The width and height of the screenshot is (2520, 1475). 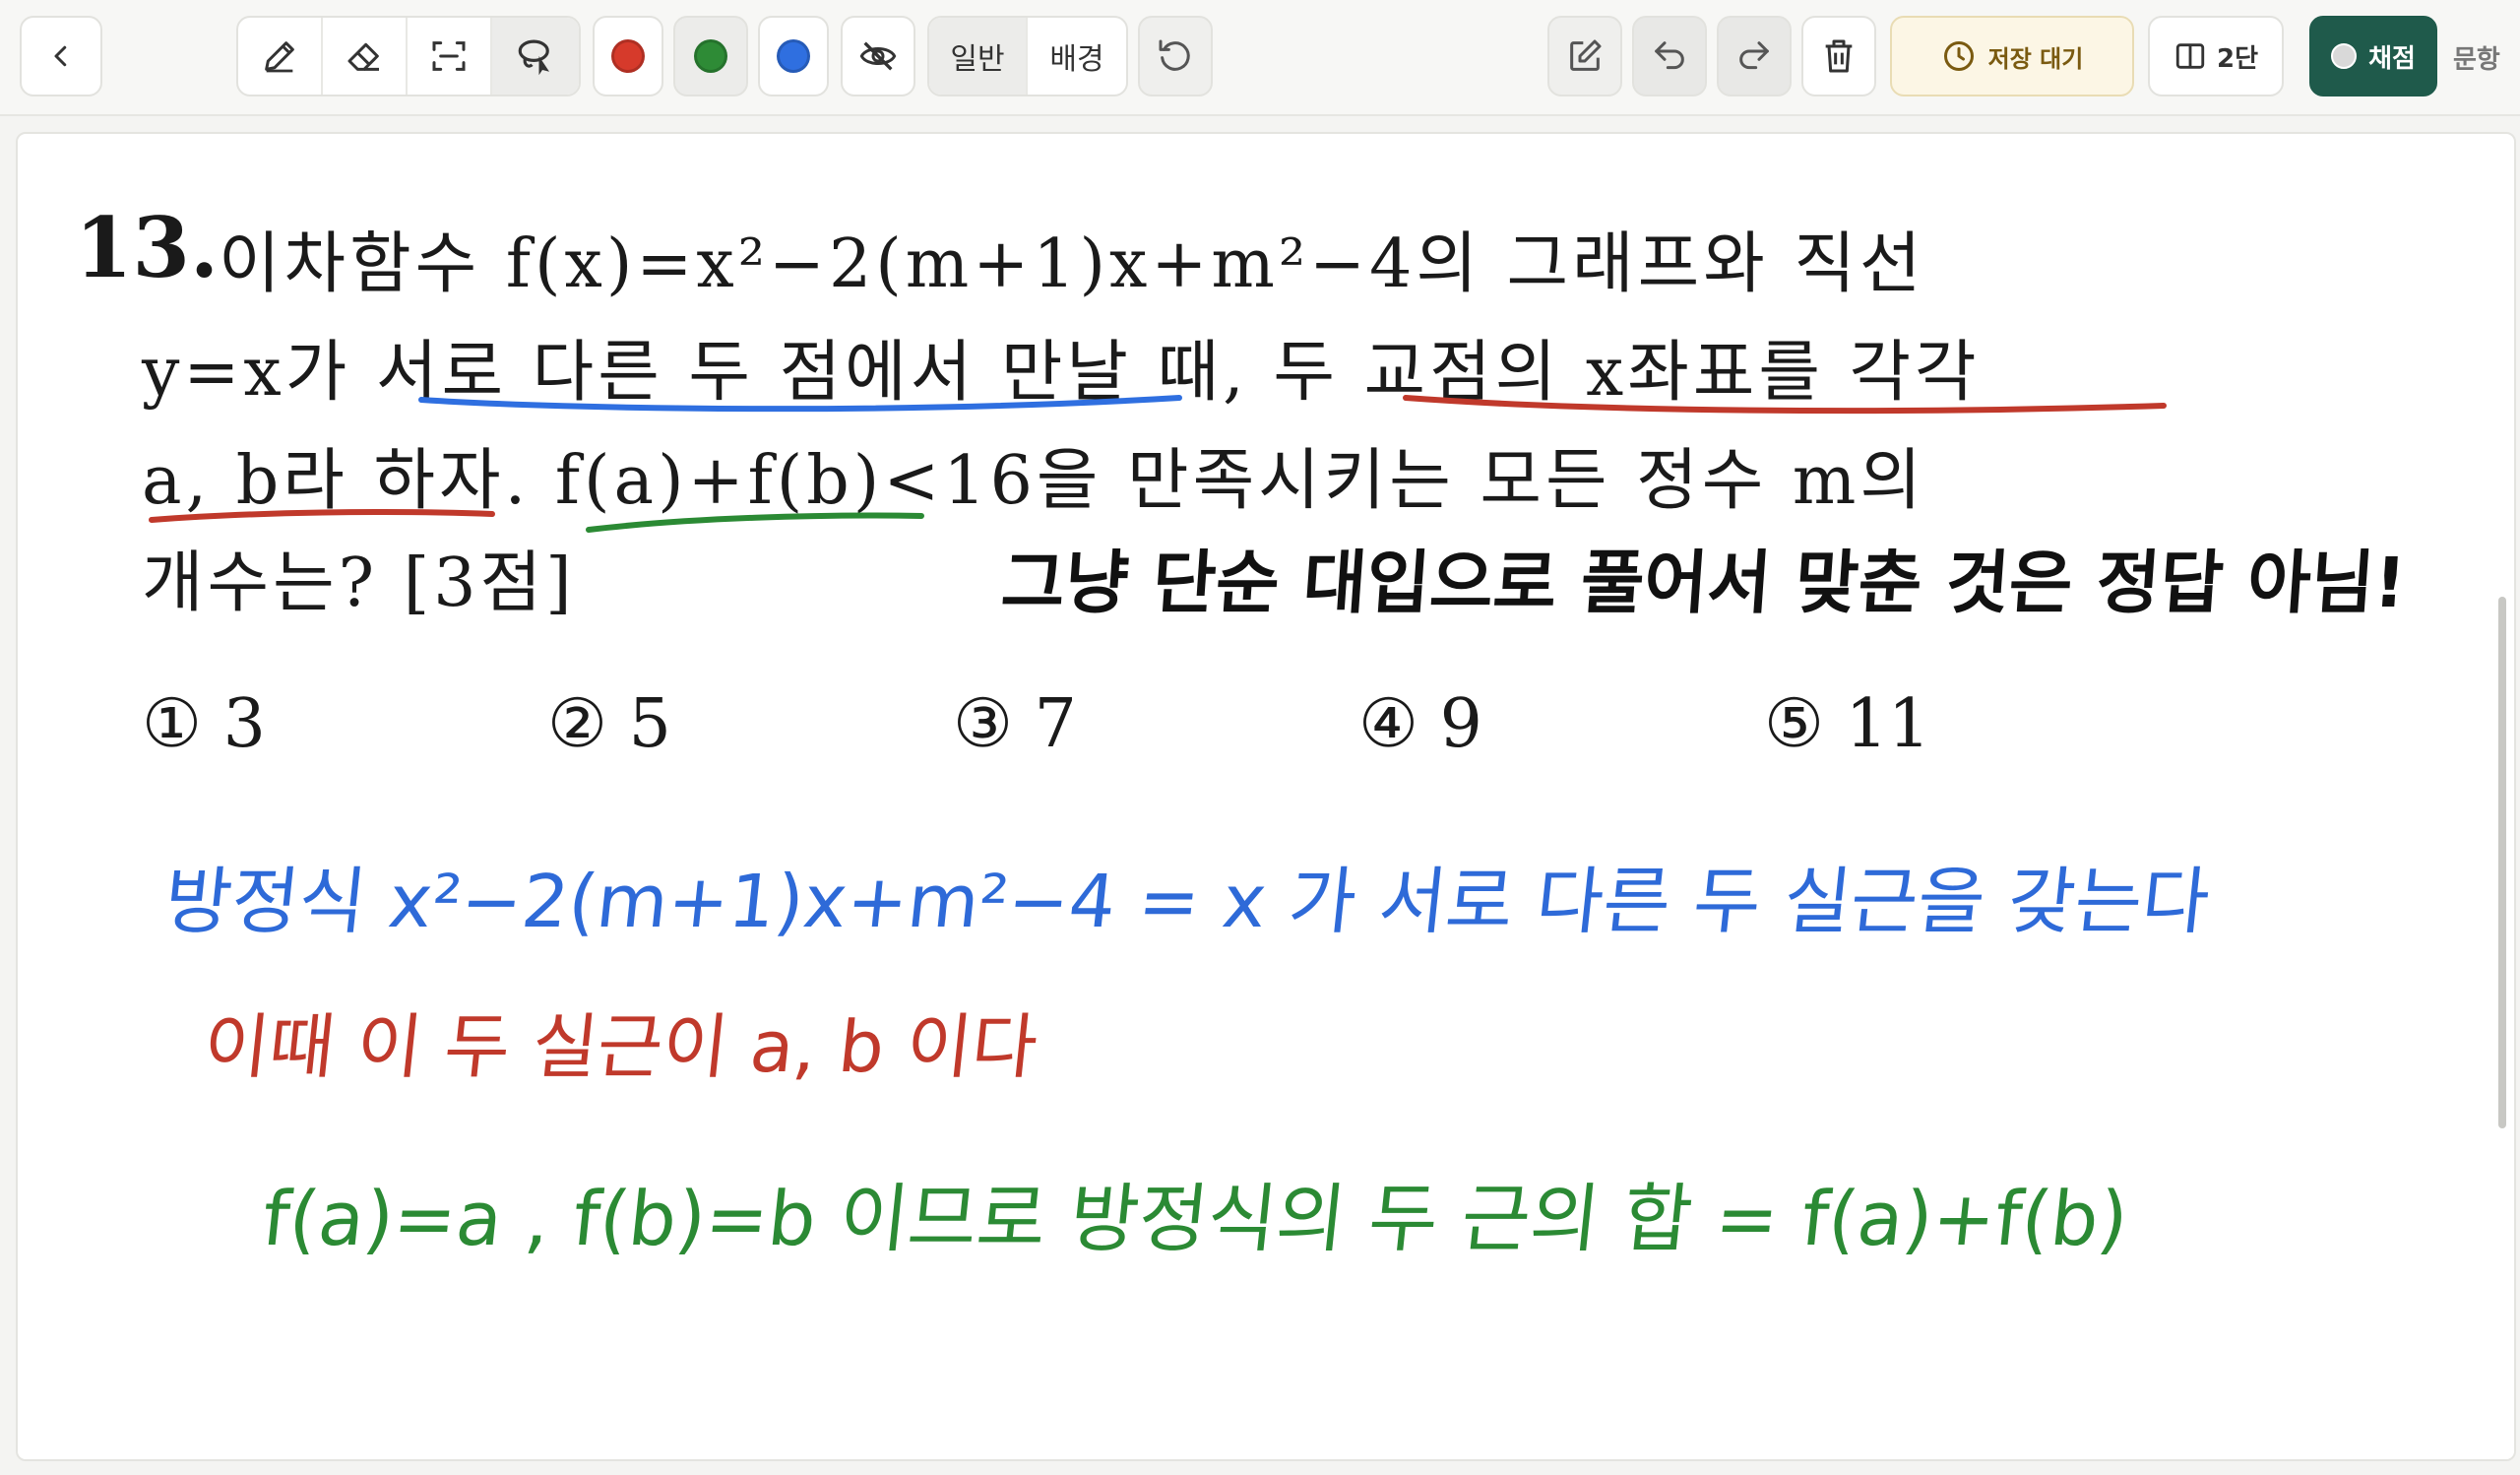 I want to click on drawing-tools-group, so click(x=408, y=56).